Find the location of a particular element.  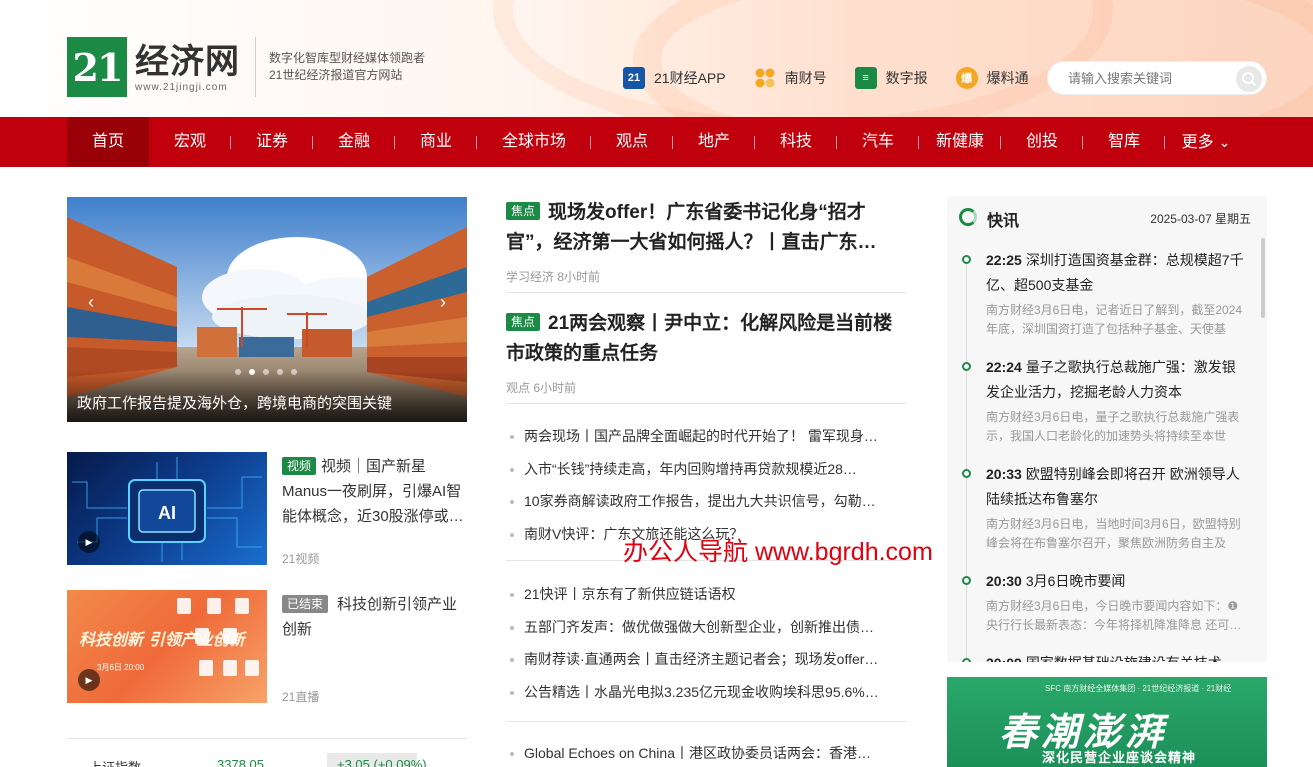

carousel-caption: 政府工作报告提及海外仓，跨境电商的突围关键 is located at coordinates (267, 396).